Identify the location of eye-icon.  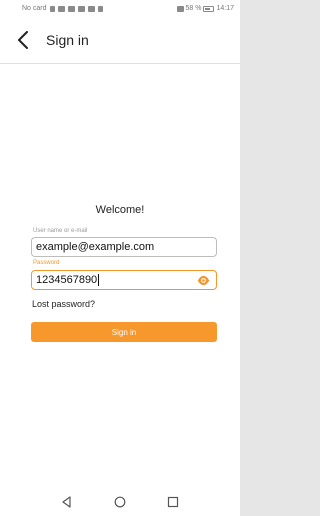
(203, 280).